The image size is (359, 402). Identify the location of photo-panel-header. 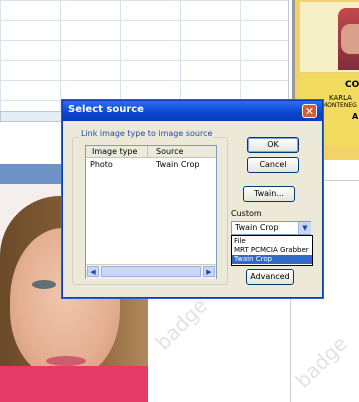
(32, 174).